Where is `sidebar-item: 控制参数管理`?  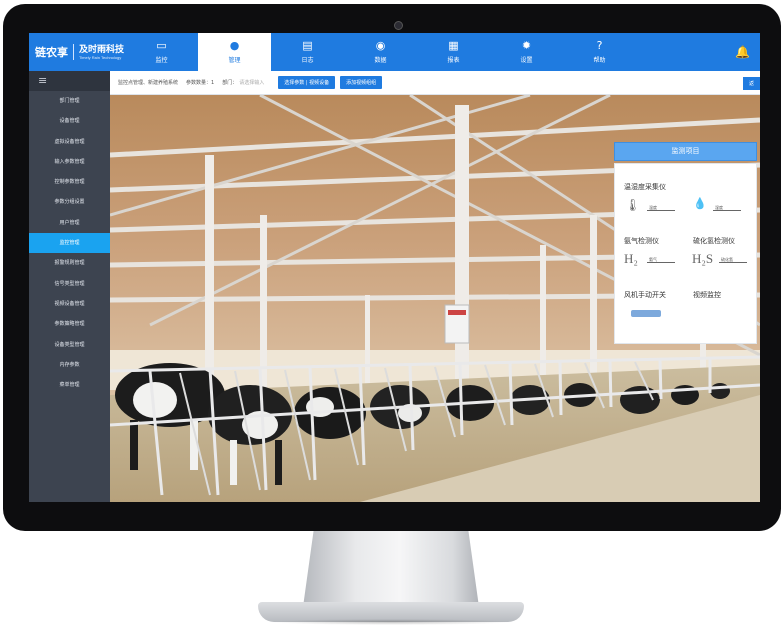 sidebar-item: 控制参数管理 is located at coordinates (69, 182).